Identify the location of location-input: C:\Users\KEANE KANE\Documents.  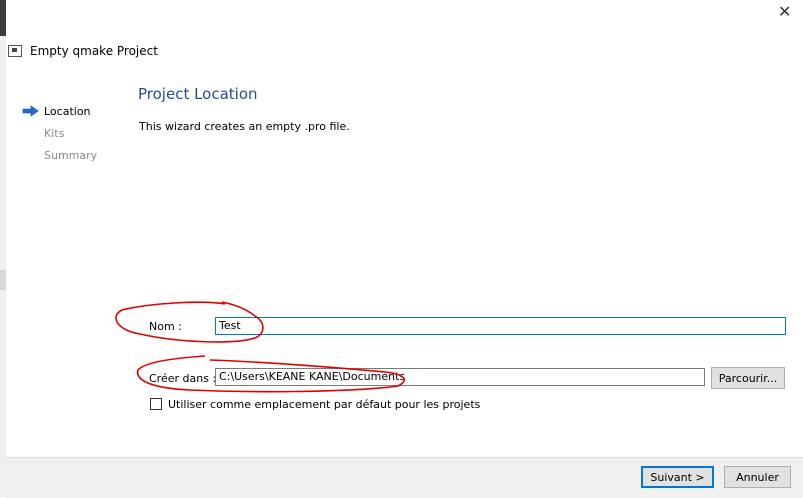
(460, 377).